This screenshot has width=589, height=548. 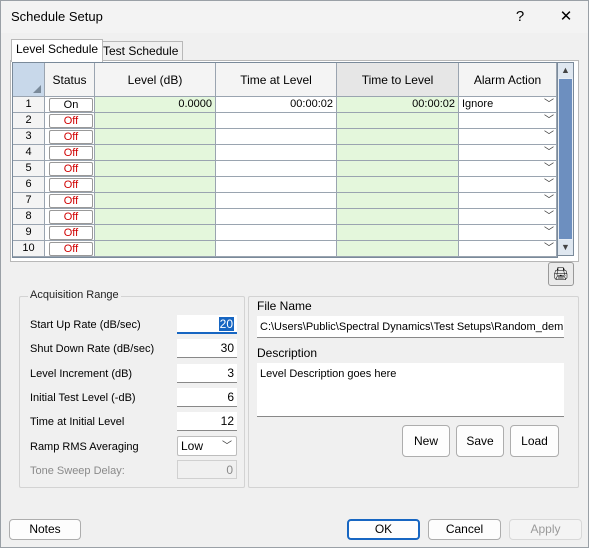 I want to click on col-header-time-to-level: Time to Level, so click(x=398, y=80).